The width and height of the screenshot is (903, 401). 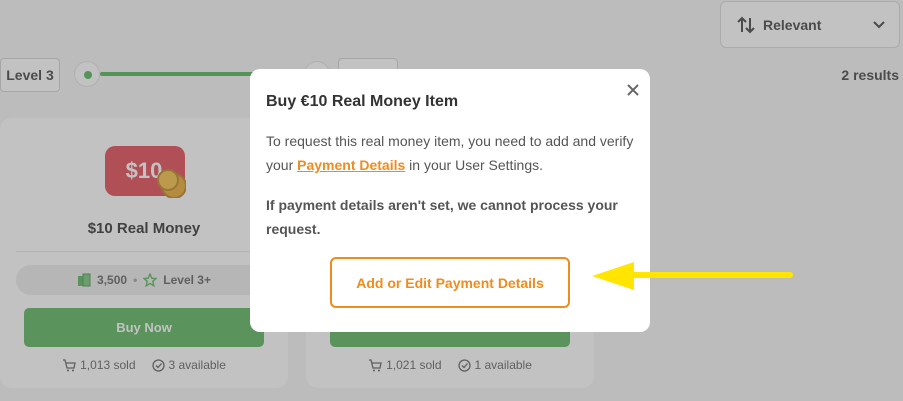 I want to click on arrow-annotation-icon, so click(x=692, y=276).